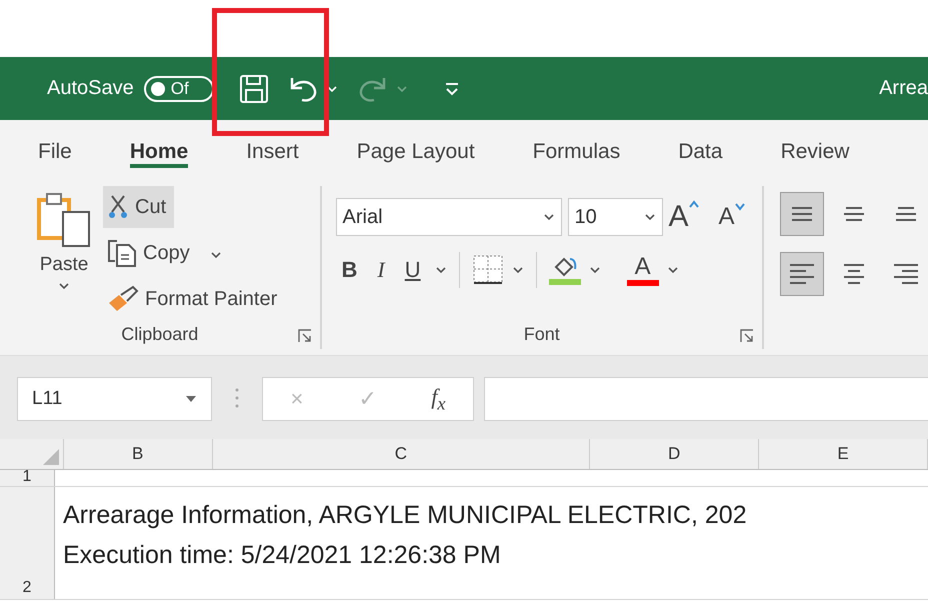 The width and height of the screenshot is (928, 605). What do you see at coordinates (350, 270) in the screenshot?
I see `bold-button: B` at bounding box center [350, 270].